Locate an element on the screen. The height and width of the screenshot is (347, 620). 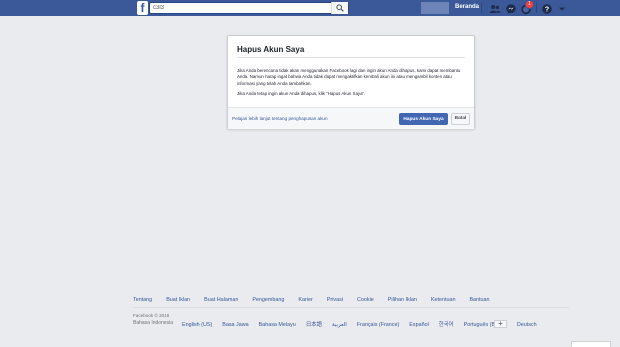
language-link: 한국어 is located at coordinates (446, 325).